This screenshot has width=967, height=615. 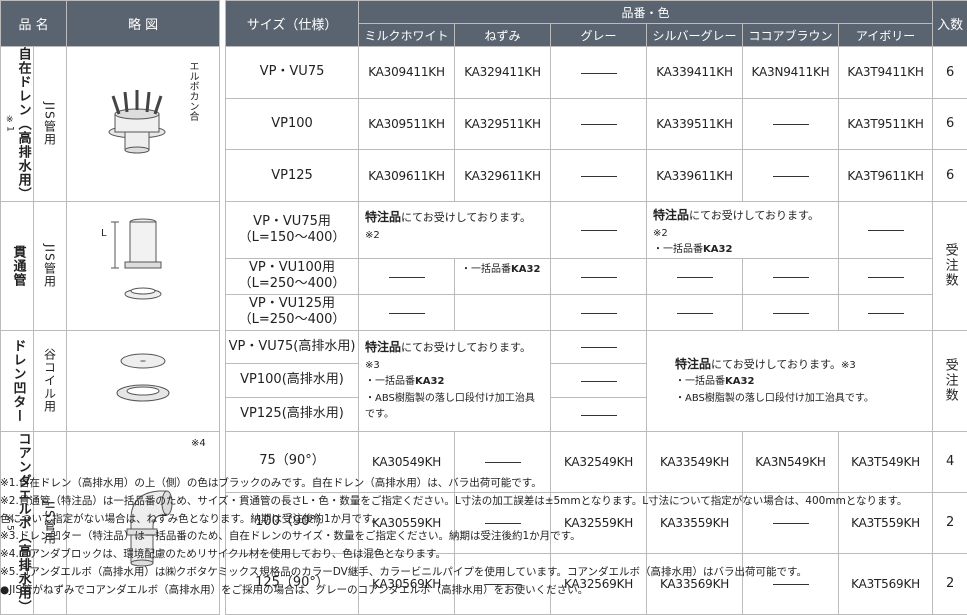 What do you see at coordinates (791, 35) in the screenshot?
I see `header-color-cocoabrown: ココアブラウン` at bounding box center [791, 35].